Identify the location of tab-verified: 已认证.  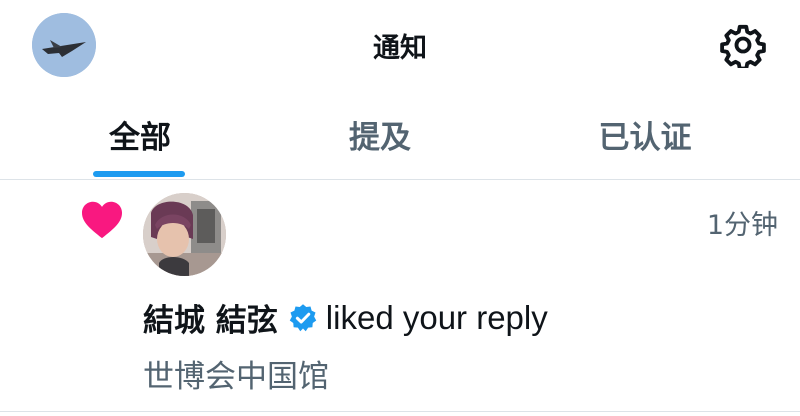
(645, 138).